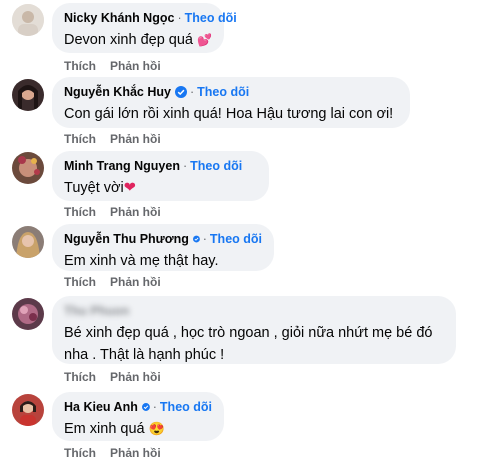 The image size is (496, 469). Describe the element at coordinates (119, 18) in the screenshot. I see `commenter-name: Nicky Khánh Ngọc` at that location.